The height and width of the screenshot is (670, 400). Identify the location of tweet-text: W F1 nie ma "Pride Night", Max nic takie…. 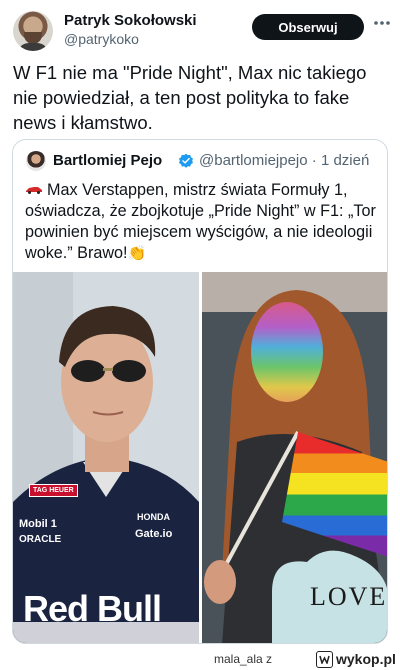
(190, 97).